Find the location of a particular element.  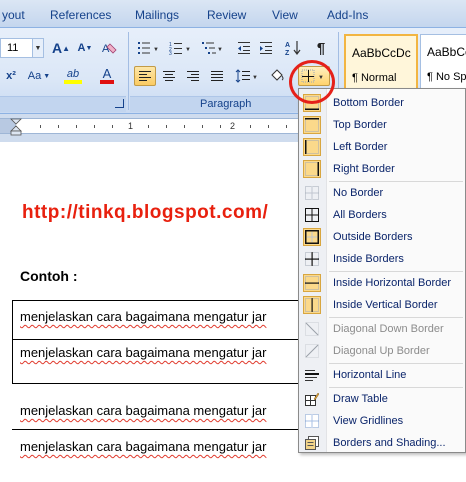

menu-item-label: Left Border is located at coordinates (360, 147).